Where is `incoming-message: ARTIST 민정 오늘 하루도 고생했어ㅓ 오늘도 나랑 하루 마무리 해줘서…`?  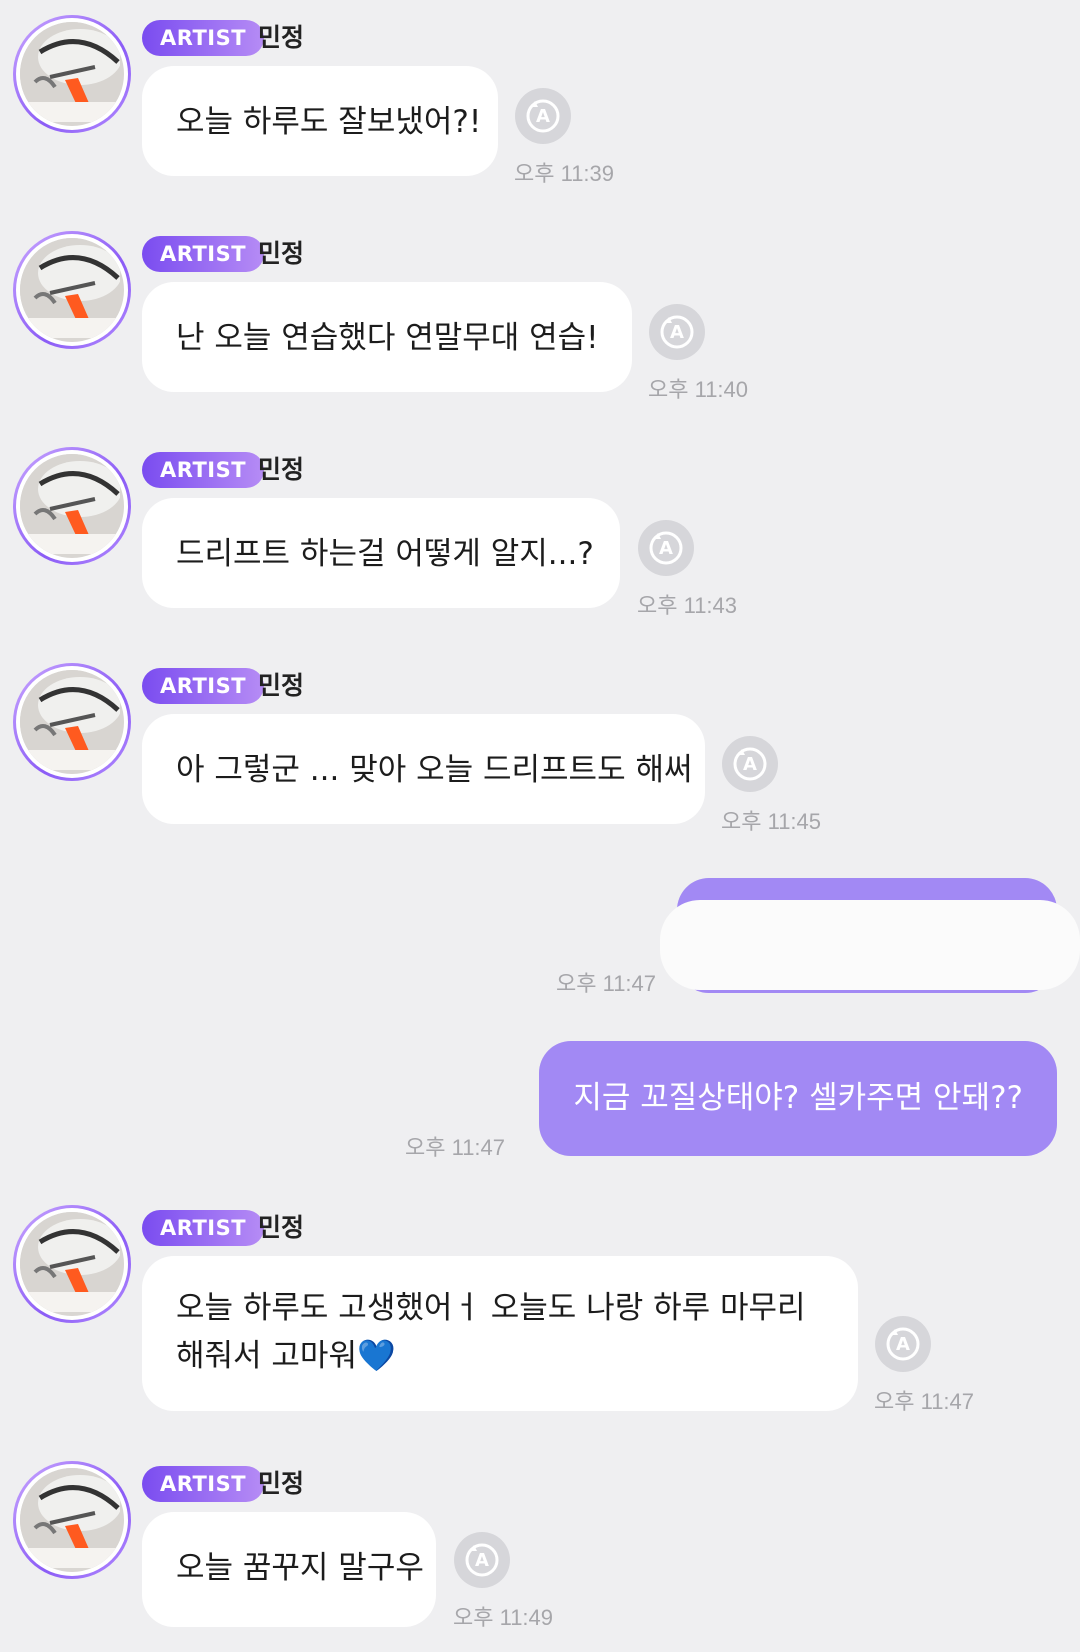 incoming-message: ARTIST 민정 오늘 하루도 고생했어ㅓ 오늘도 나랑 하루 마무리 해줘서… is located at coordinates (540, 1310).